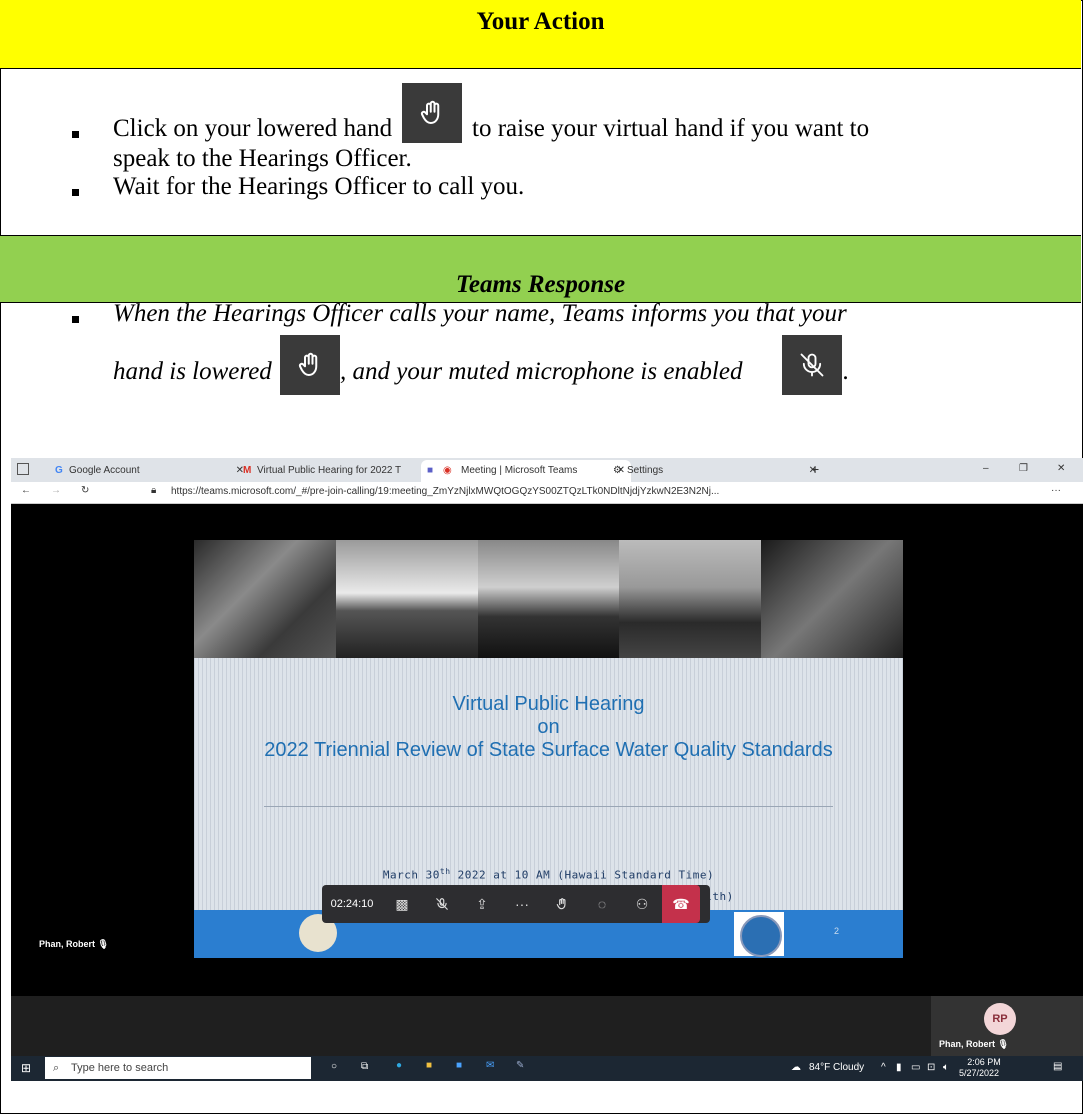  I want to click on muted-microphone-icon, so click(812, 365).